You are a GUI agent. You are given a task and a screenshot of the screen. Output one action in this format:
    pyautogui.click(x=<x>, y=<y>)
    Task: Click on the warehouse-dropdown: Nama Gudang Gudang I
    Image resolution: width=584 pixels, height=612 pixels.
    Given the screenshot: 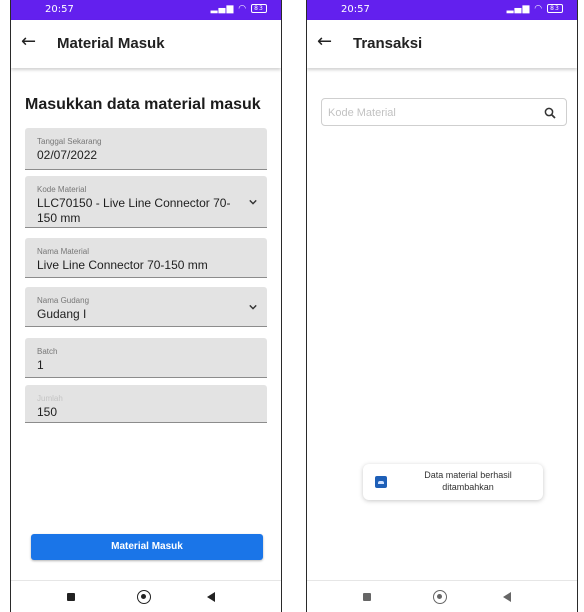 What is the action you would take?
    pyautogui.click(x=146, y=307)
    